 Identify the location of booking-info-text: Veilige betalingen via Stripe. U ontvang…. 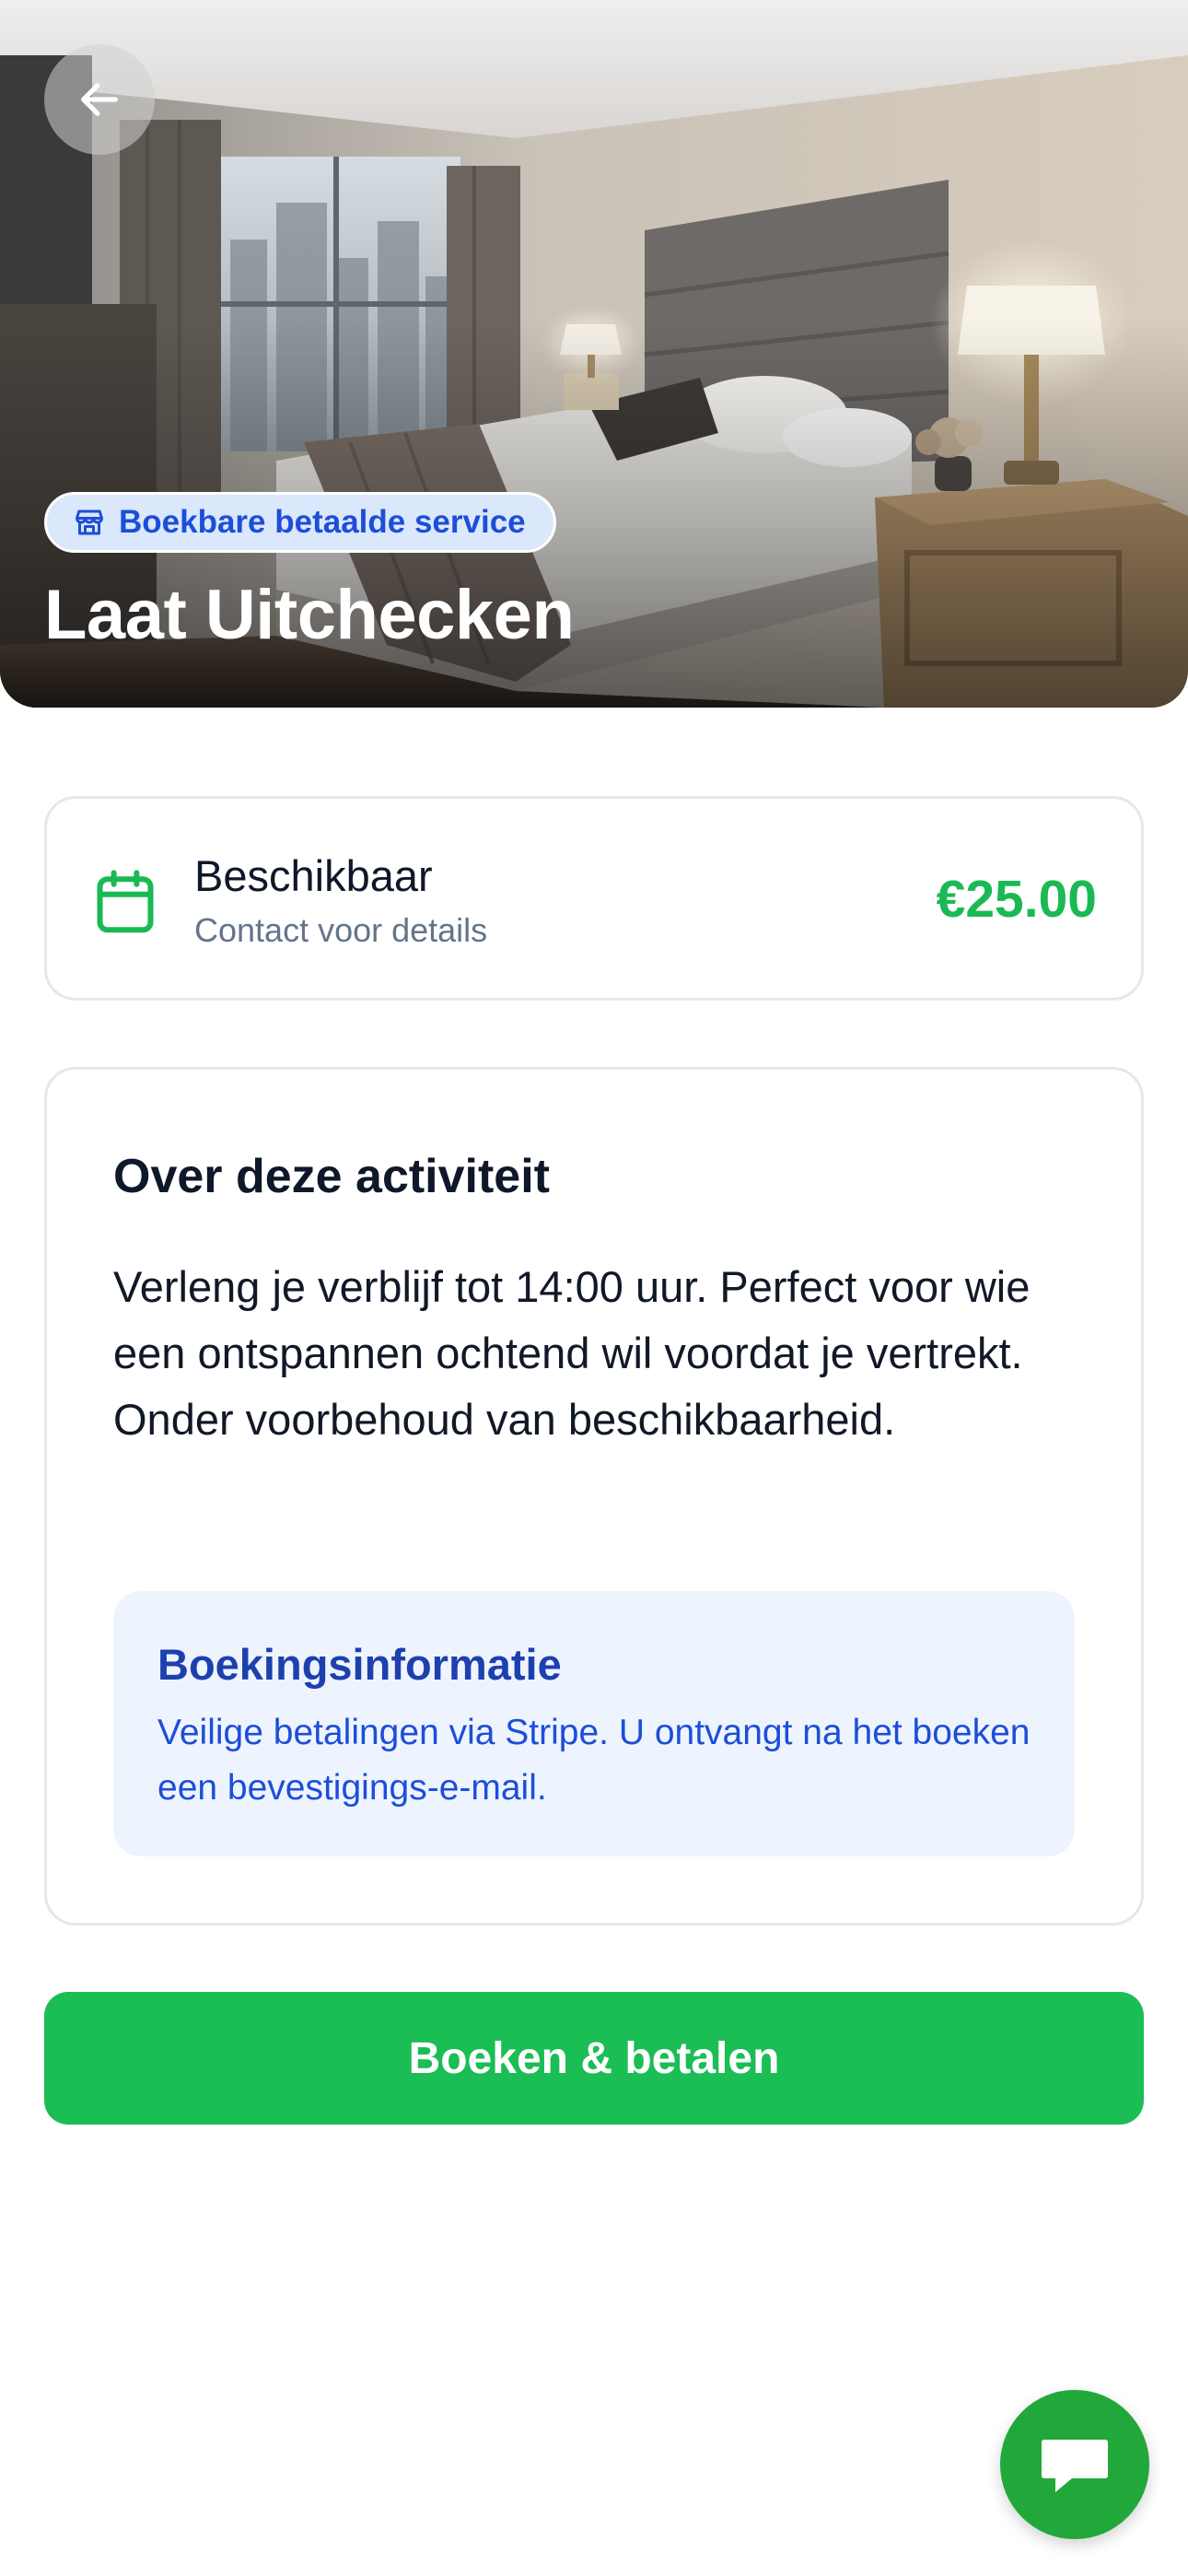
(594, 1760).